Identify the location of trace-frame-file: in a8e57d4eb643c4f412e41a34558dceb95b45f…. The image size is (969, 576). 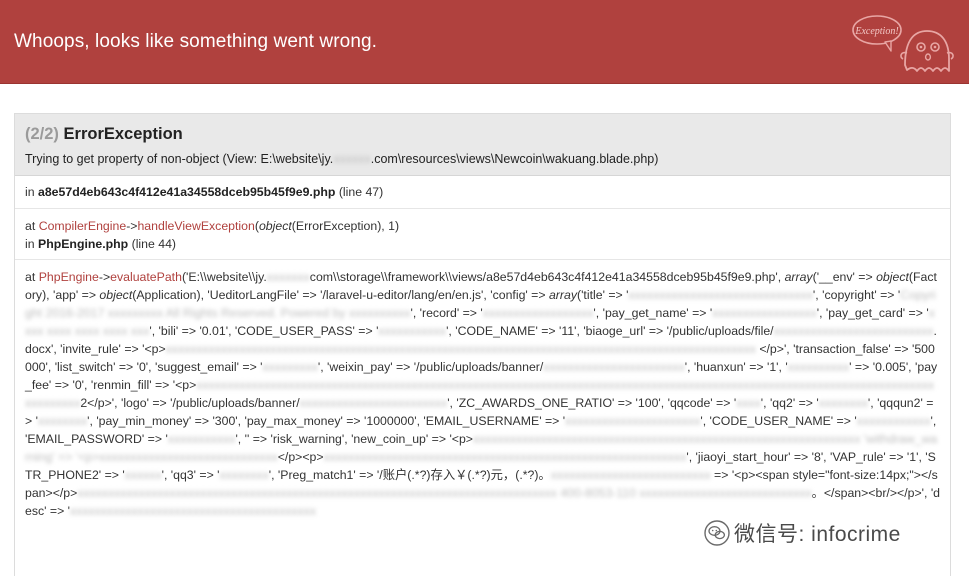
(482, 192).